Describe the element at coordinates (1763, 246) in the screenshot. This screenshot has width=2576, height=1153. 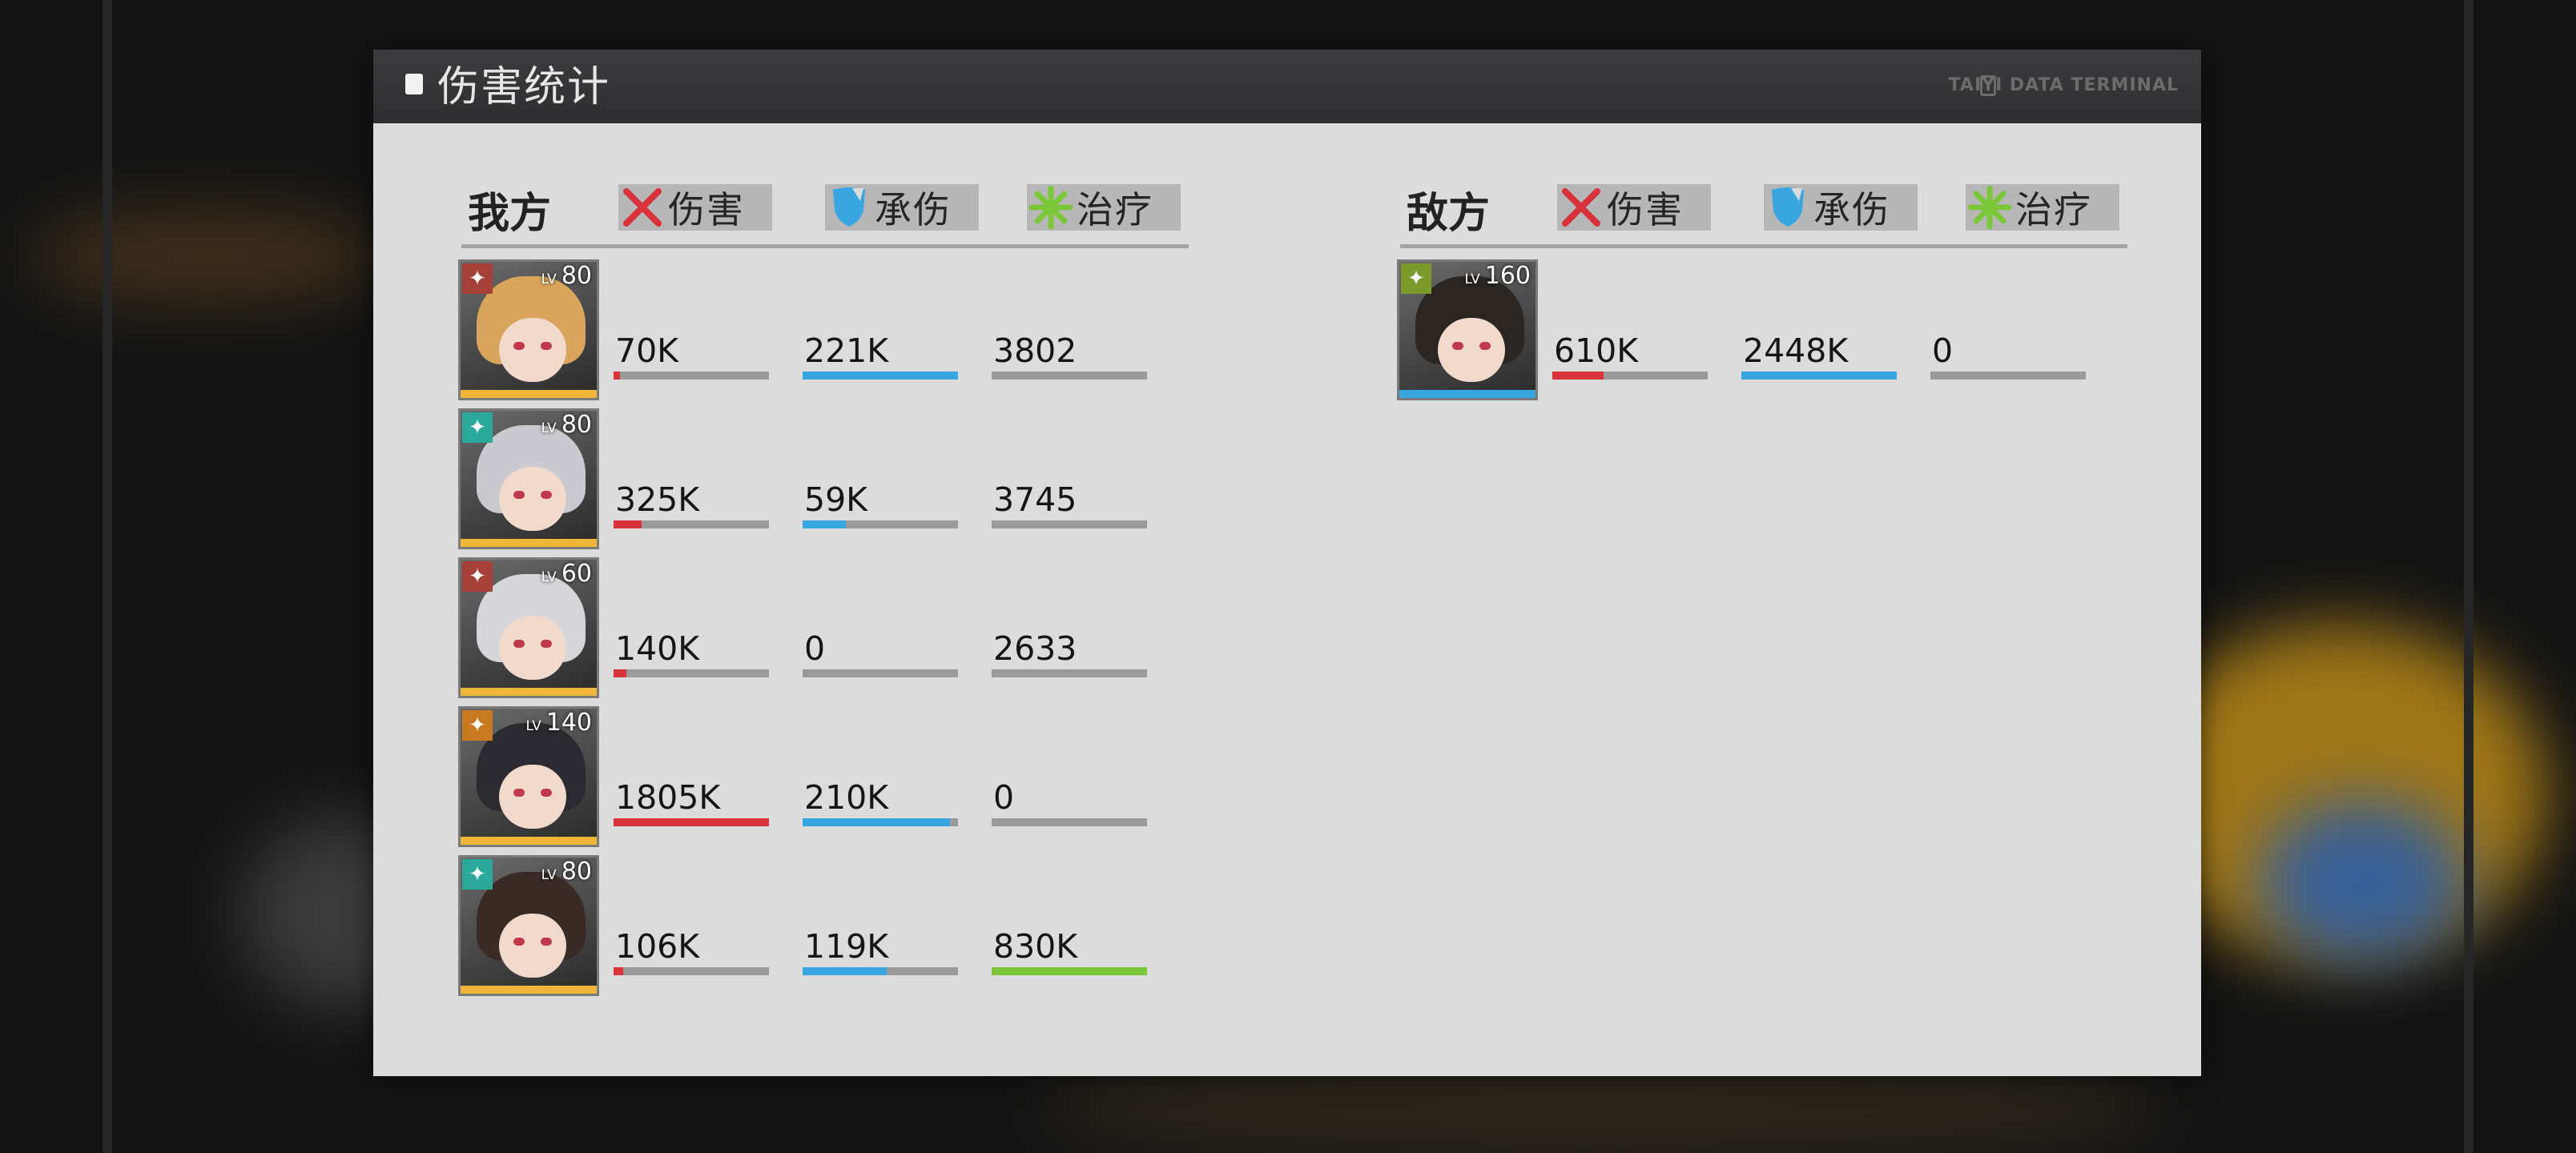
I see `enemy-divider` at that location.